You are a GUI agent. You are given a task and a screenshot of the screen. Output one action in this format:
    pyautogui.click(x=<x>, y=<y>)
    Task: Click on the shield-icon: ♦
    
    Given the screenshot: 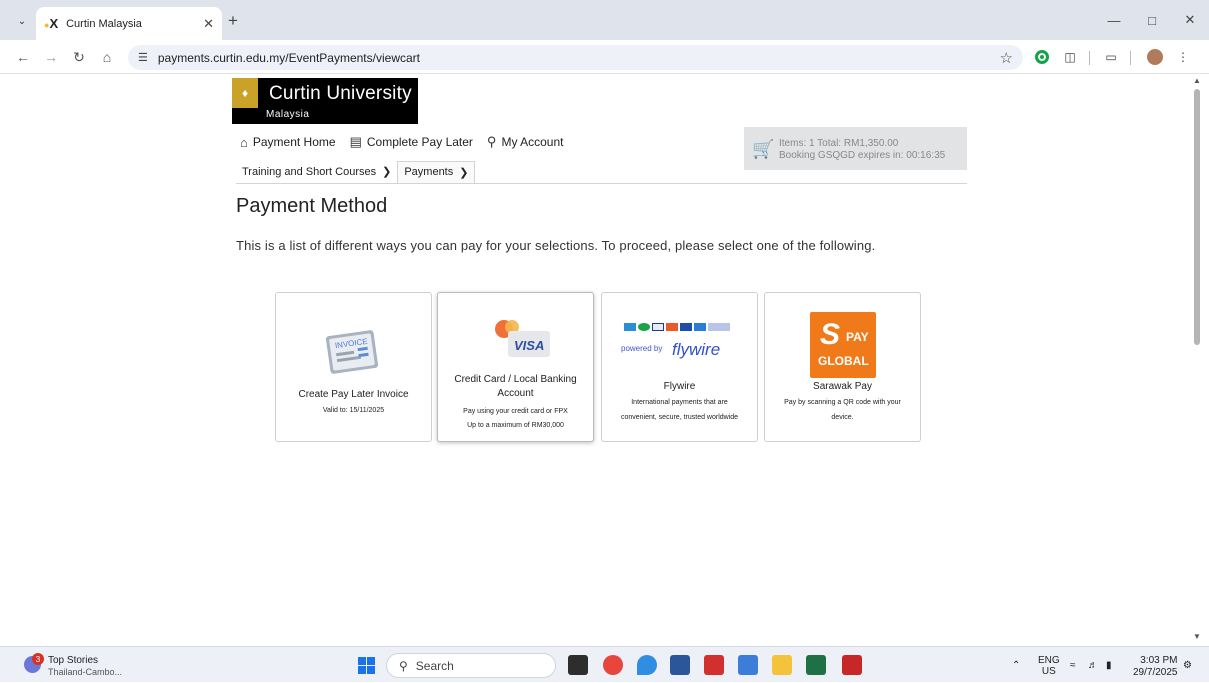 What is the action you would take?
    pyautogui.click(x=245, y=93)
    